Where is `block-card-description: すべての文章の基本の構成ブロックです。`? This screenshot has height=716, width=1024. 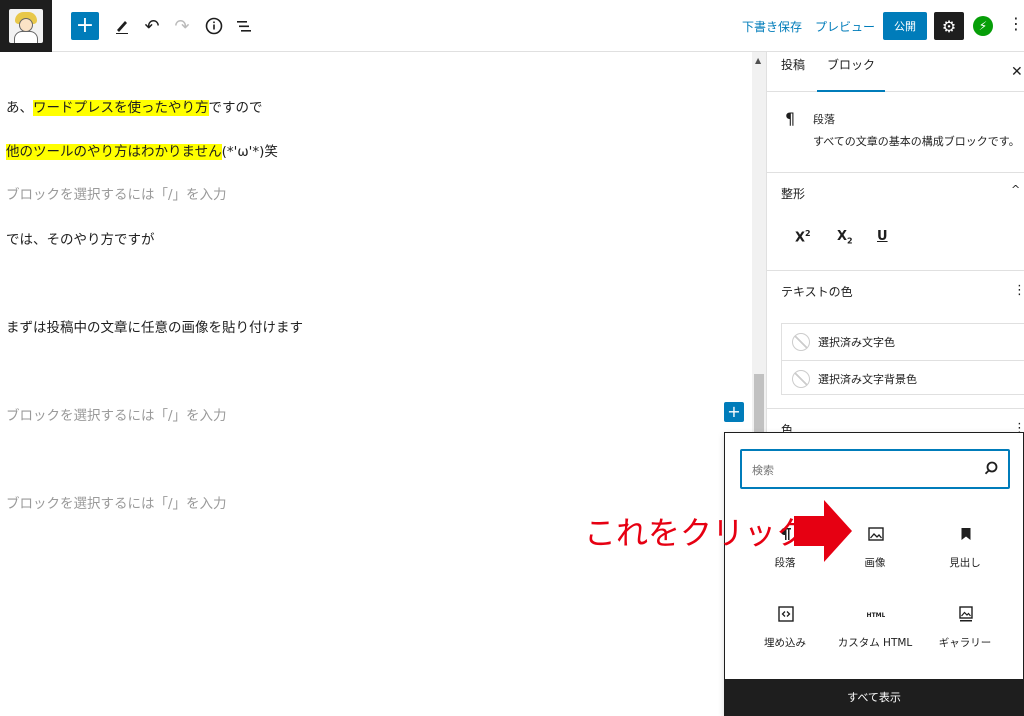 block-card-description: すべての文章の基本の構成ブロックです。 is located at coordinates (916, 141).